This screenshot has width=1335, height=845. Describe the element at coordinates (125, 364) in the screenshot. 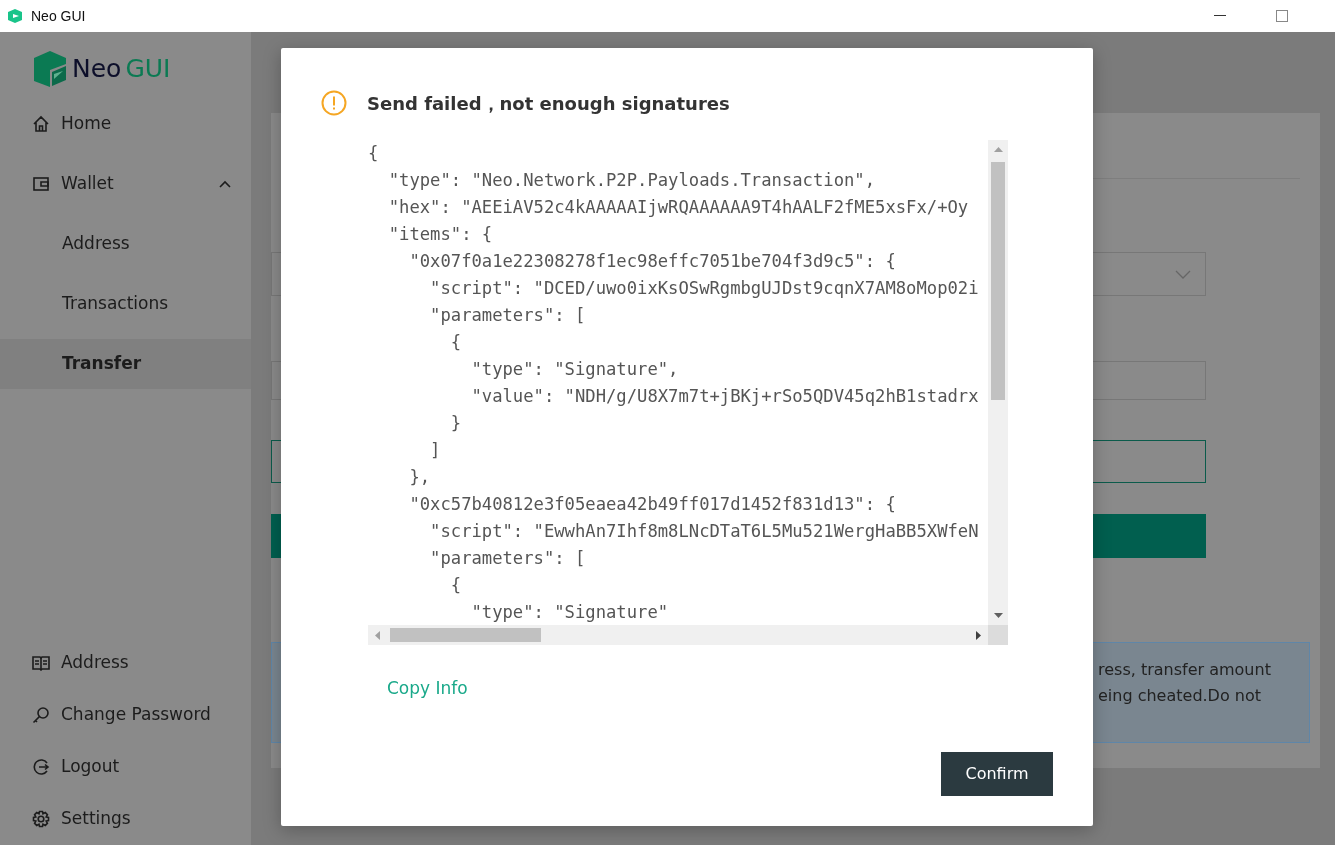

I see `nav-item: Transfer` at that location.